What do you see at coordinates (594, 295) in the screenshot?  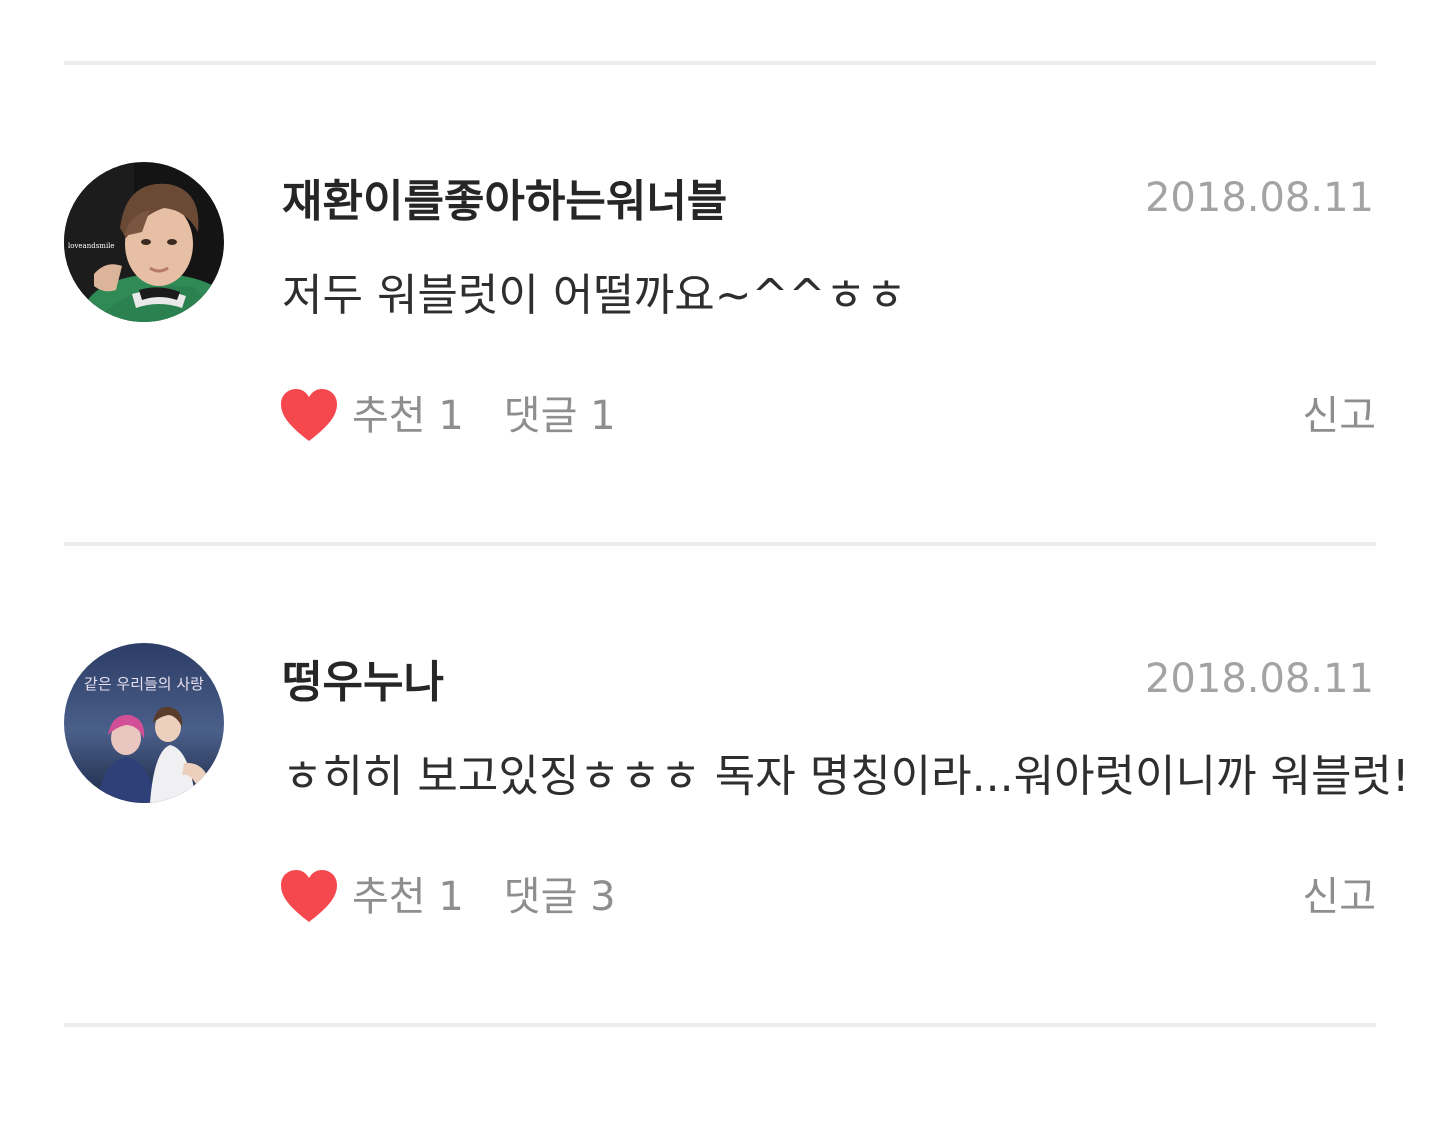 I see `comment-text: 저두 워블럿이 어떨까요~^^ㅎㅎ` at bounding box center [594, 295].